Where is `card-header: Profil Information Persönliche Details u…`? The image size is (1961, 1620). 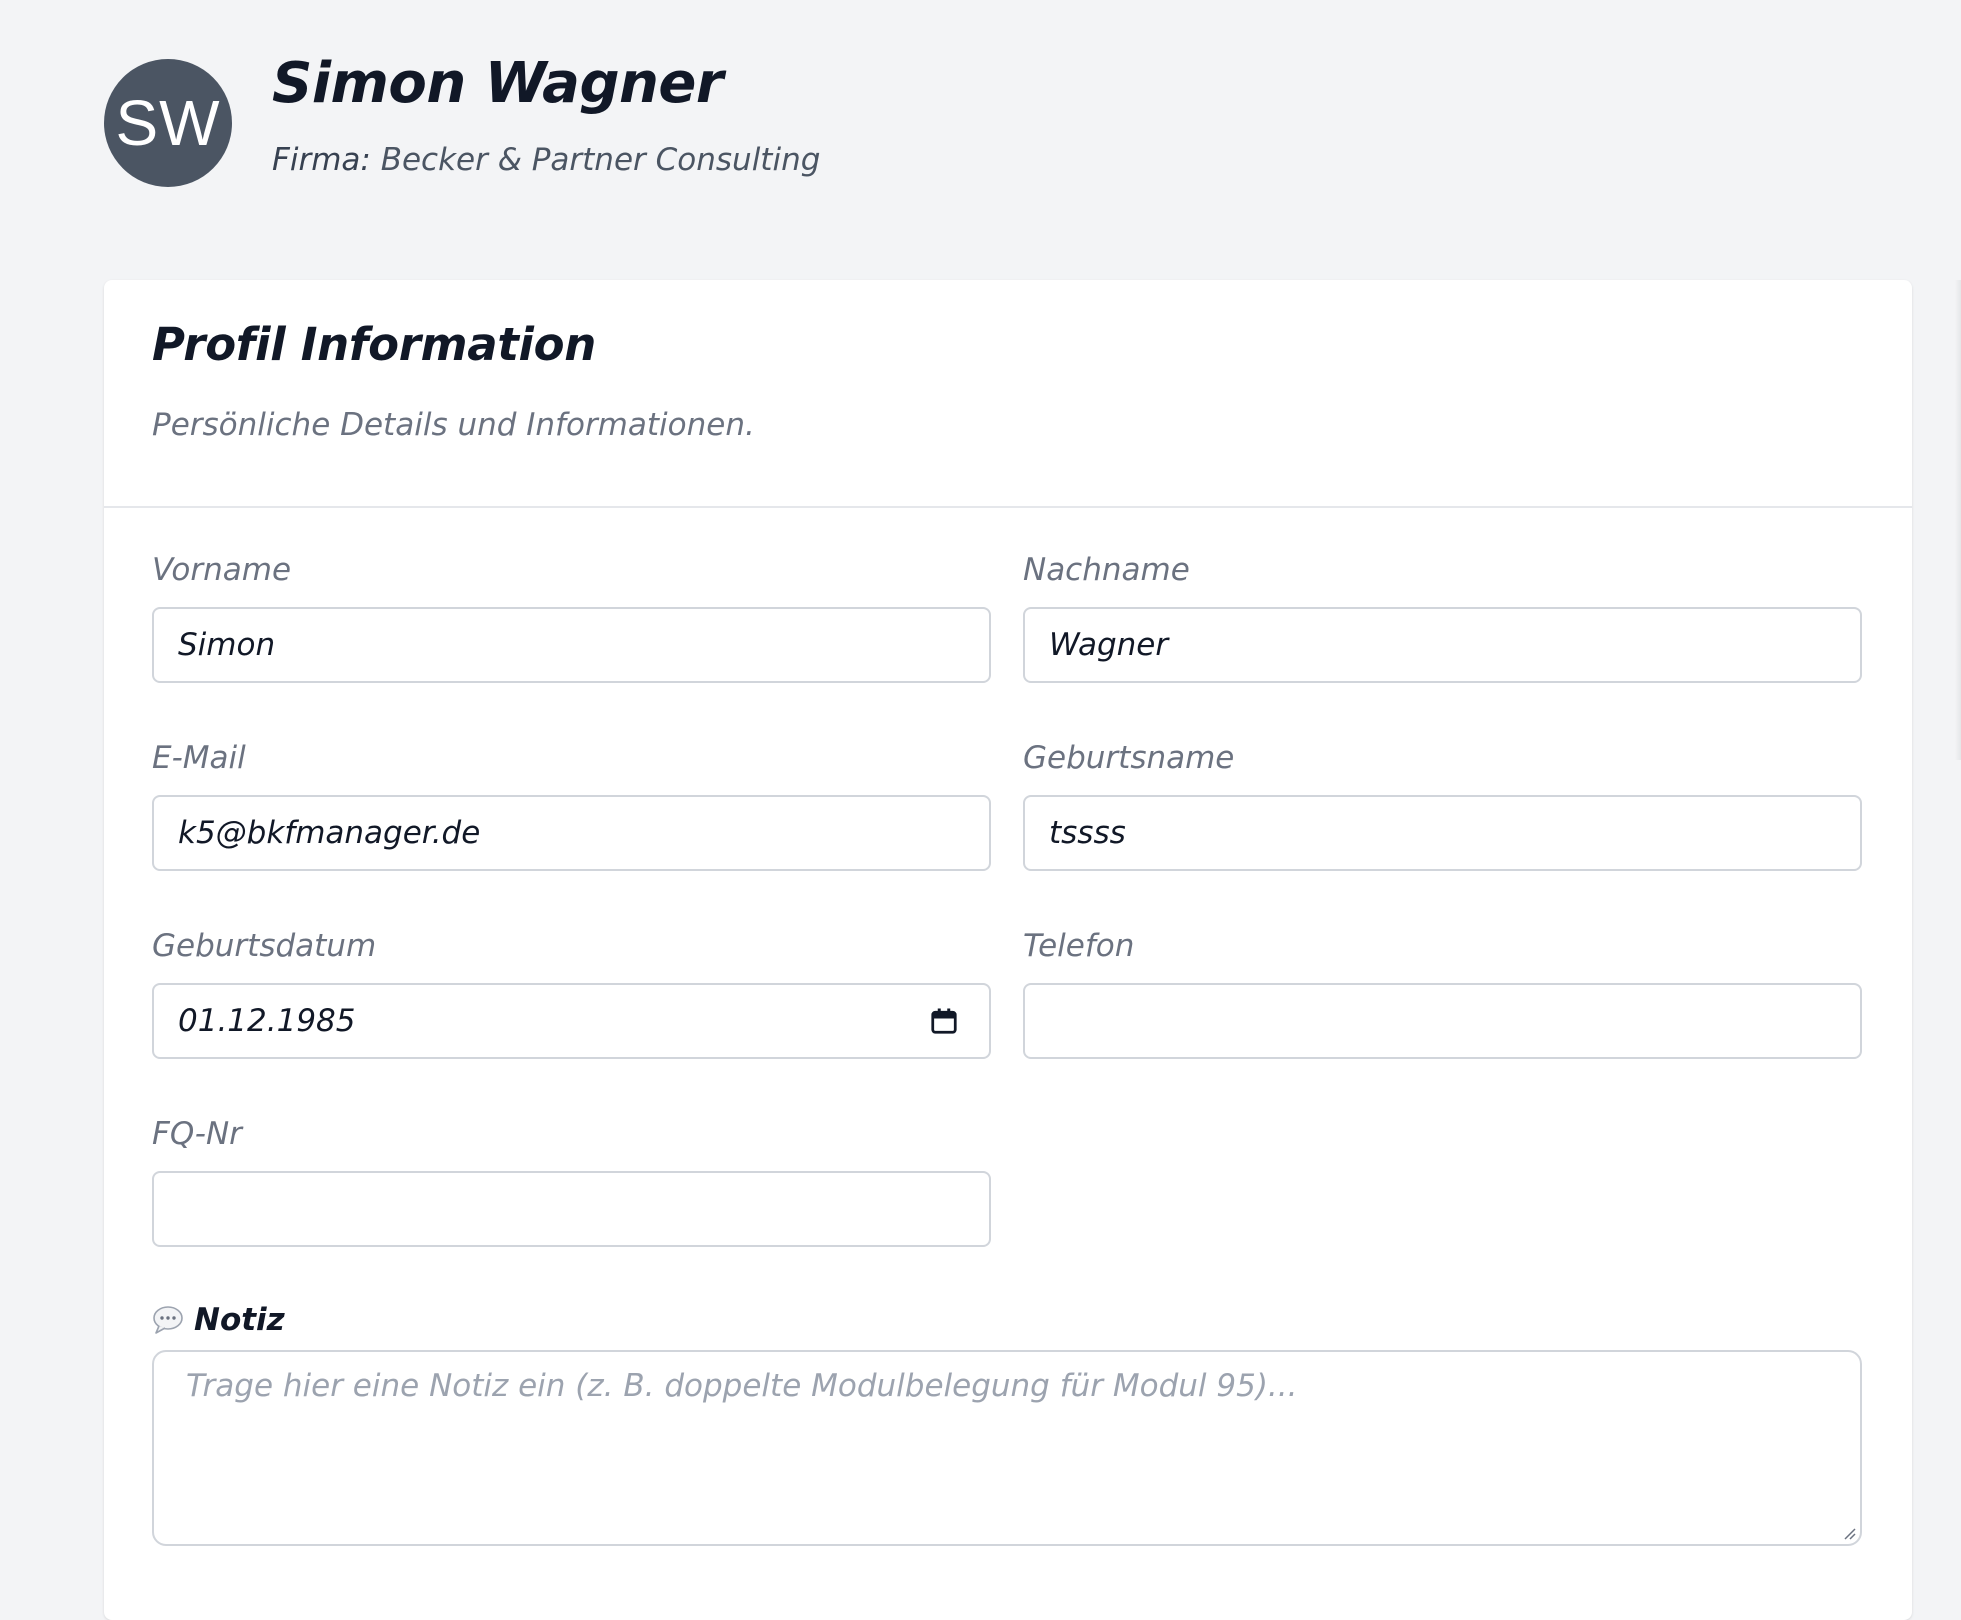 card-header: Profil Information Persönliche Details u… is located at coordinates (1008, 394).